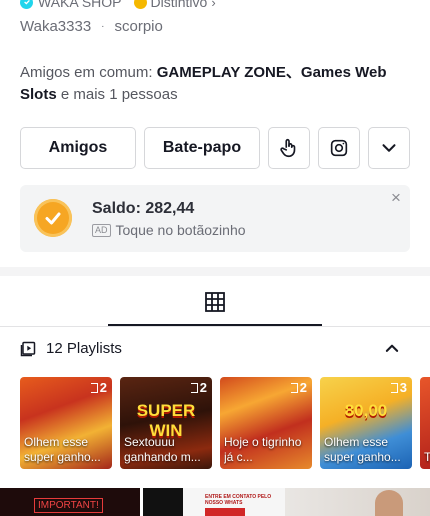  What do you see at coordinates (78, 148) in the screenshot?
I see `friends-button: Amigos` at bounding box center [78, 148].